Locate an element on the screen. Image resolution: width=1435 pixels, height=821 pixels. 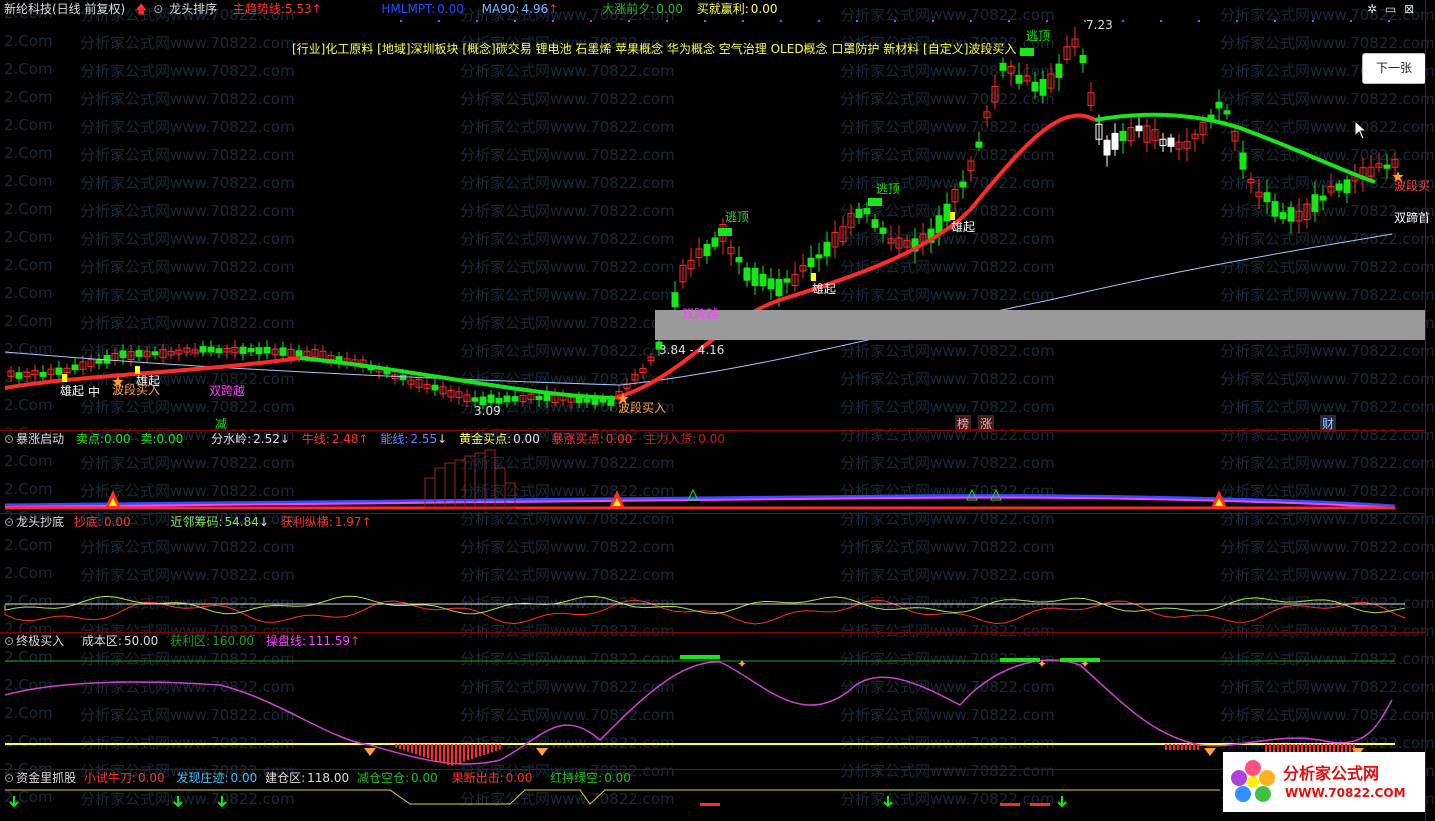
close-icon: ⊠ is located at coordinates (1409, 9).